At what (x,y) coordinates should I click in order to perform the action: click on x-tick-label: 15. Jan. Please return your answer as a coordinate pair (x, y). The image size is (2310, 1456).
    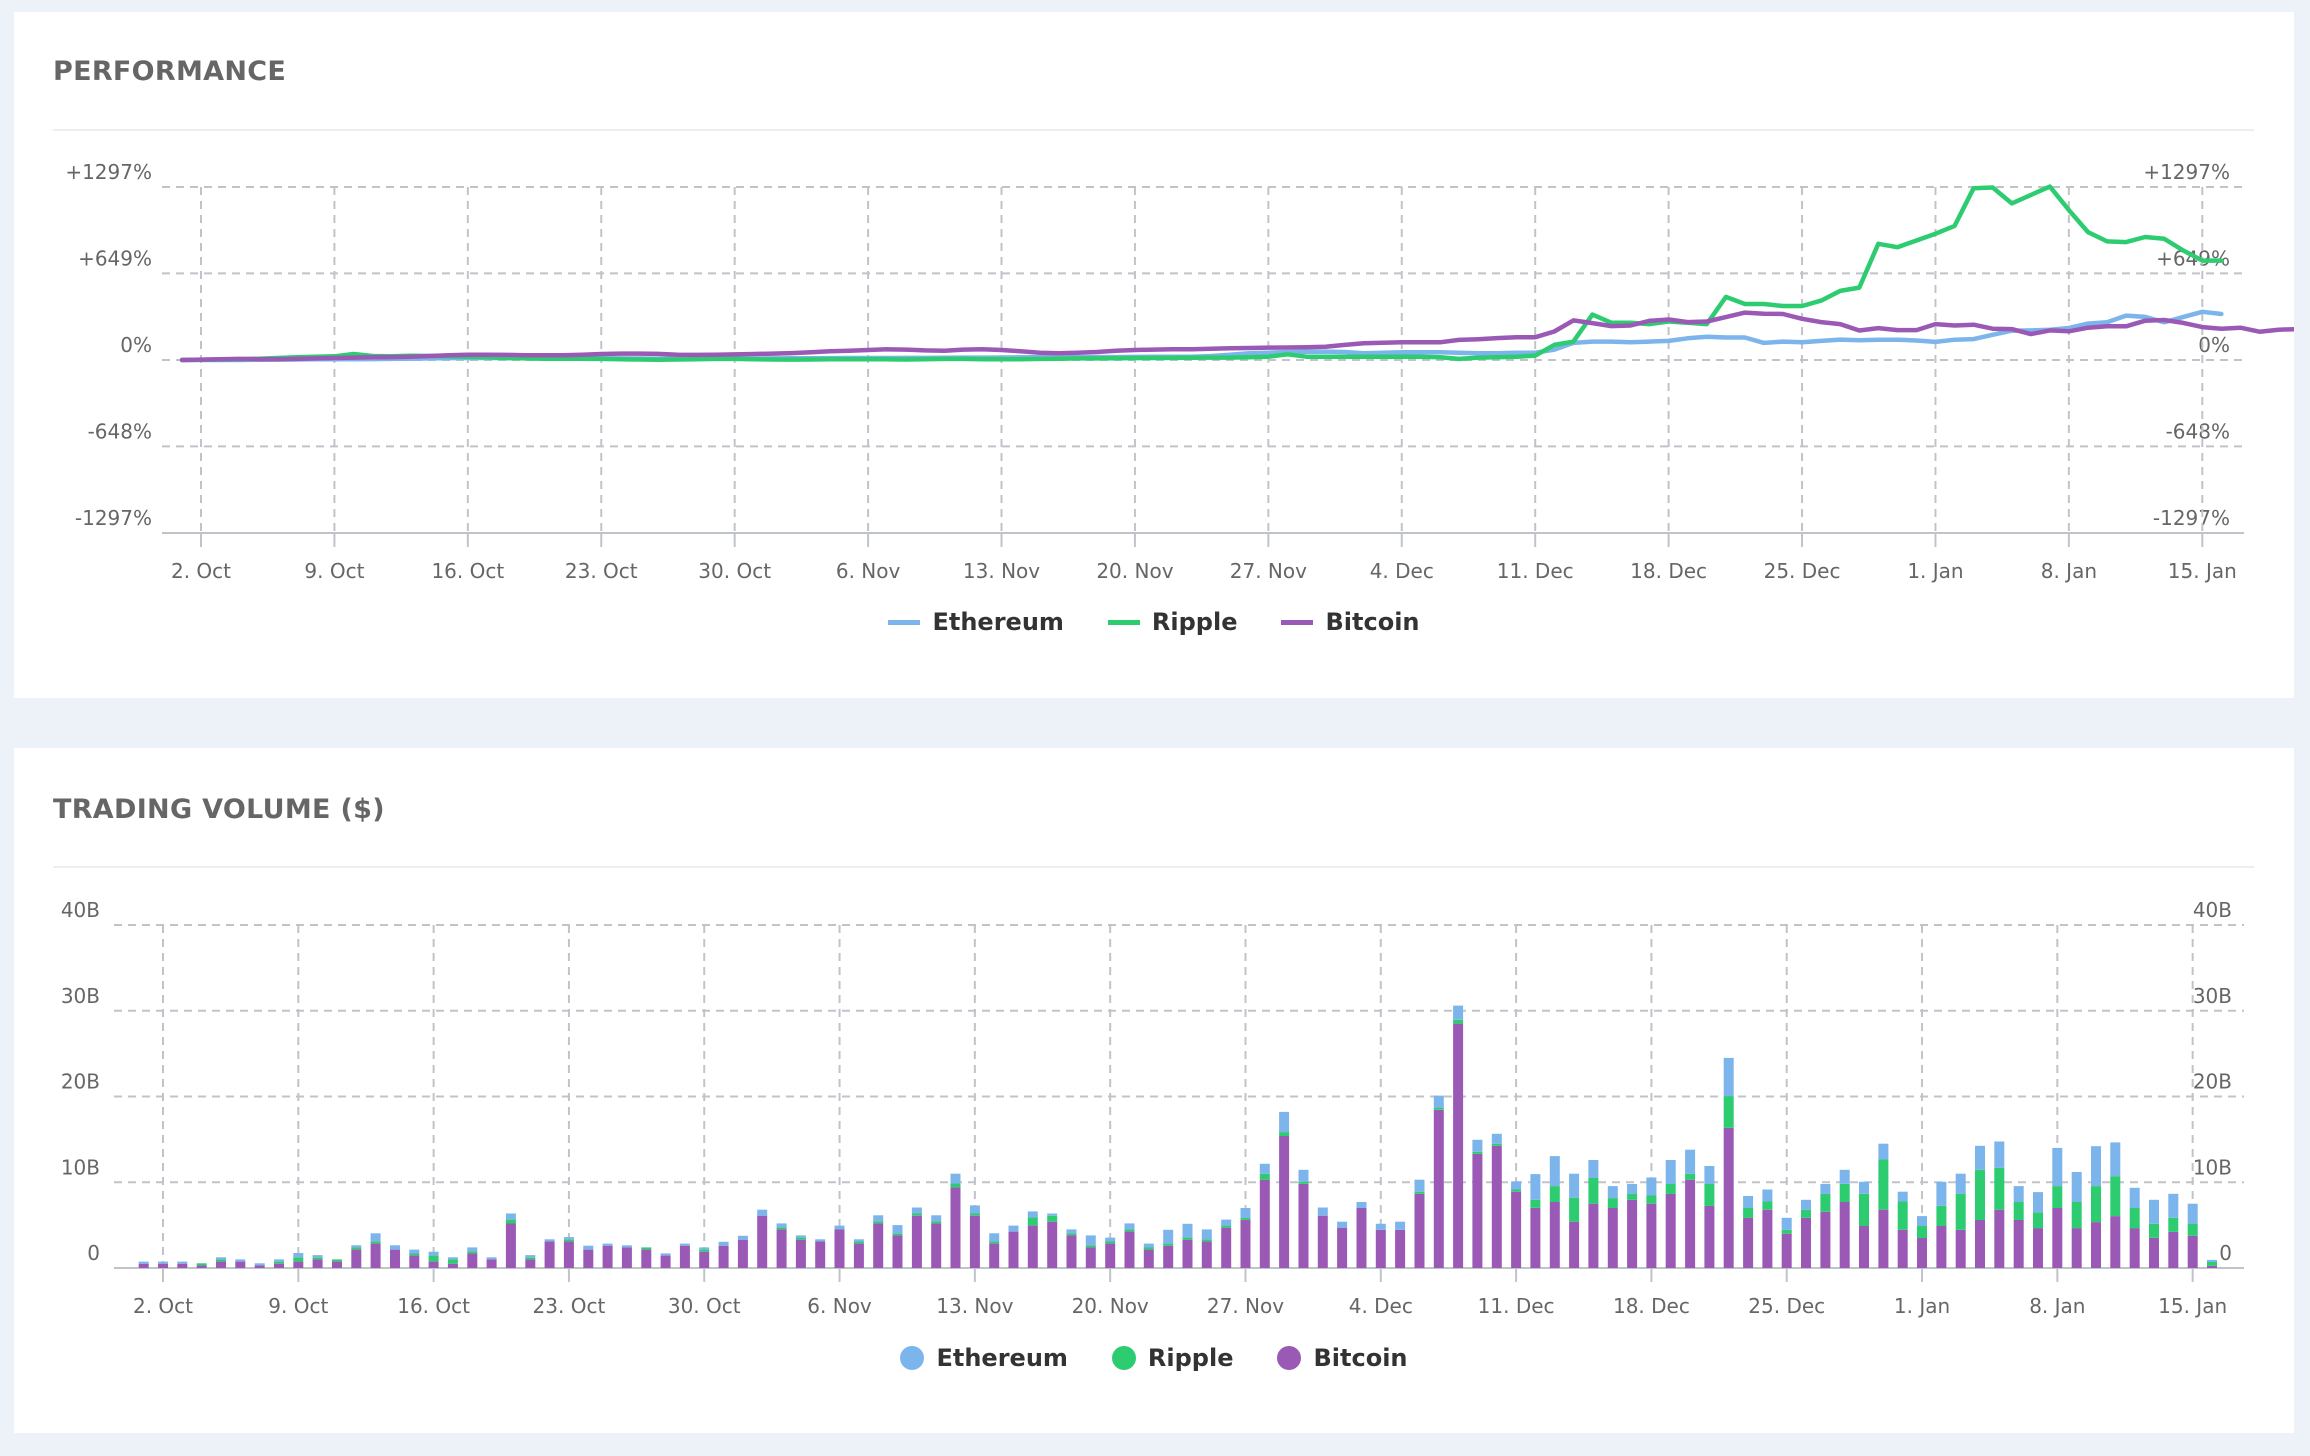
    Looking at the image, I should click on (2192, 1306).